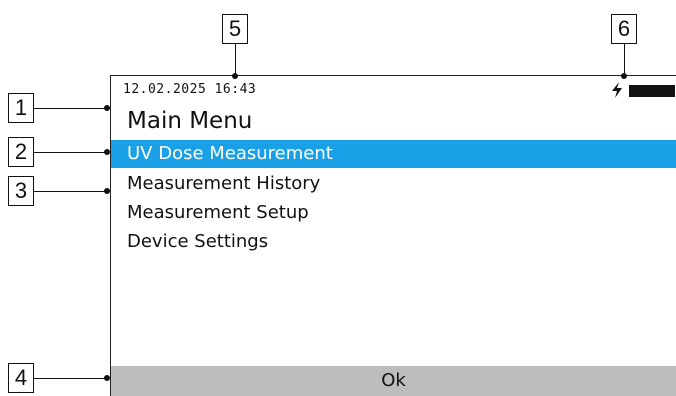 Image resolution: width=676 pixels, height=396 pixels. What do you see at coordinates (70, 378) in the screenshot?
I see `callout-4-leader` at bounding box center [70, 378].